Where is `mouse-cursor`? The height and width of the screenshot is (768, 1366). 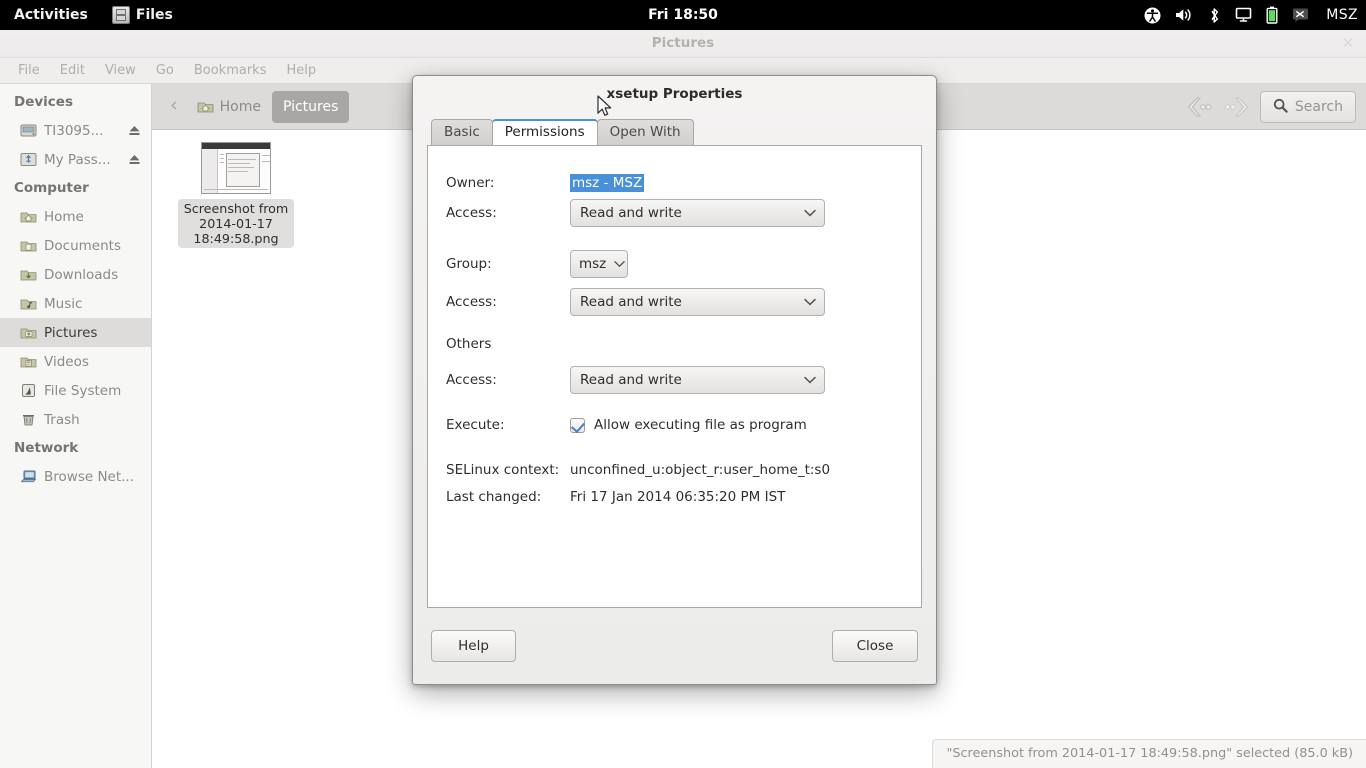 mouse-cursor is located at coordinates (605, 109).